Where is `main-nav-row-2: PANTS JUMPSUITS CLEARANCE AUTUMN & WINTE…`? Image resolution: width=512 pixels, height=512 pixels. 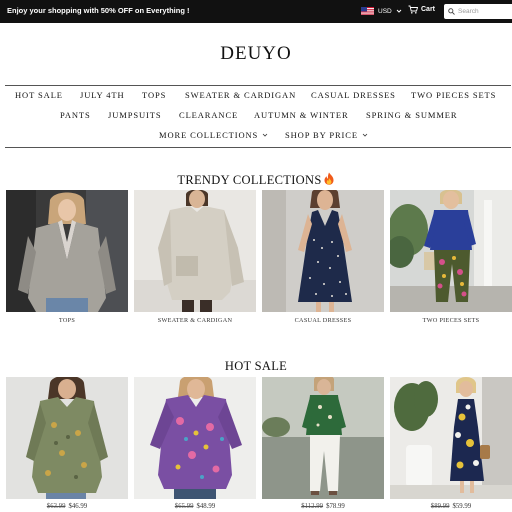
main-nav-row-2: PANTS JUMPSUITS CLEARANCE AUTUMN & WINTE… is located at coordinates (256, 117).